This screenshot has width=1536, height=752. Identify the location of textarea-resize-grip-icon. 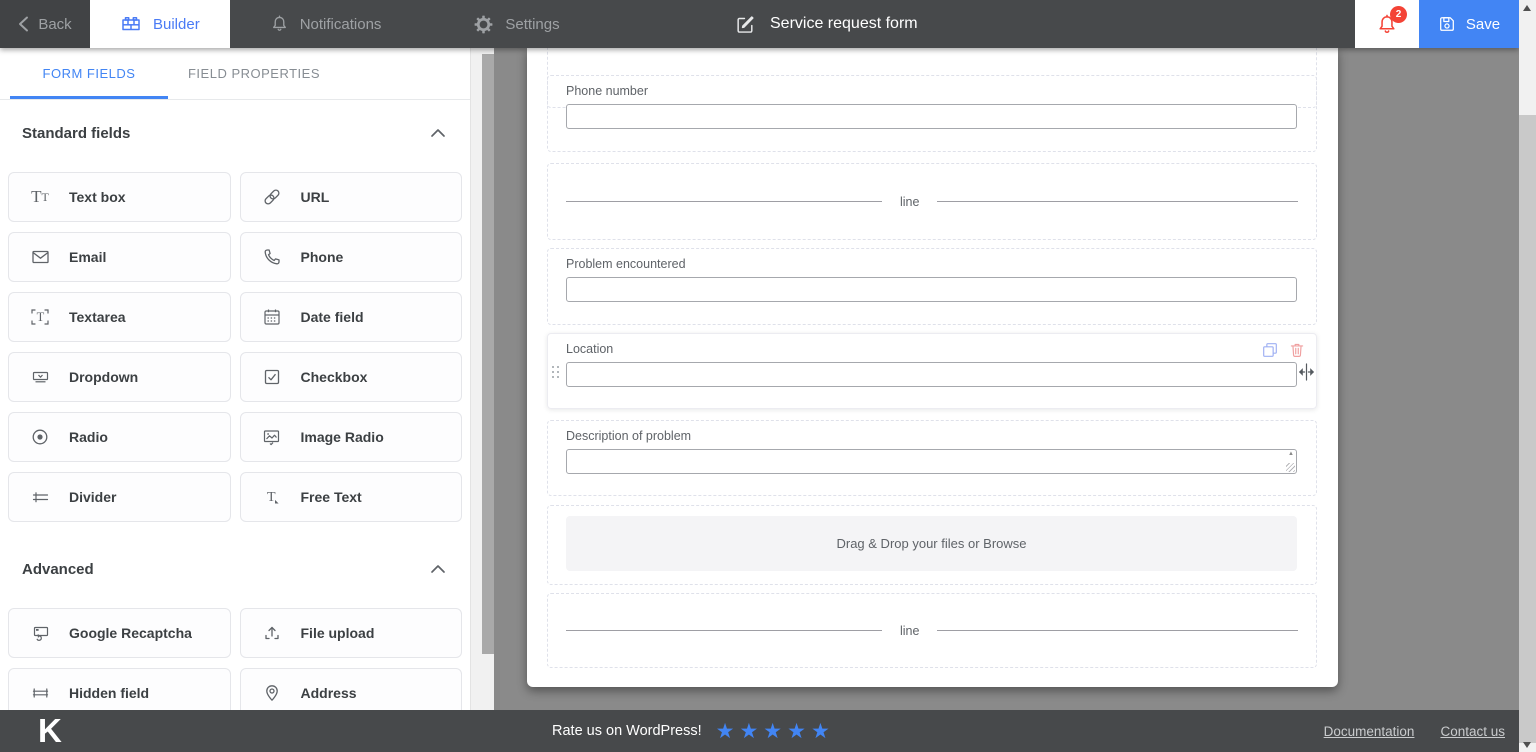
(1290, 467).